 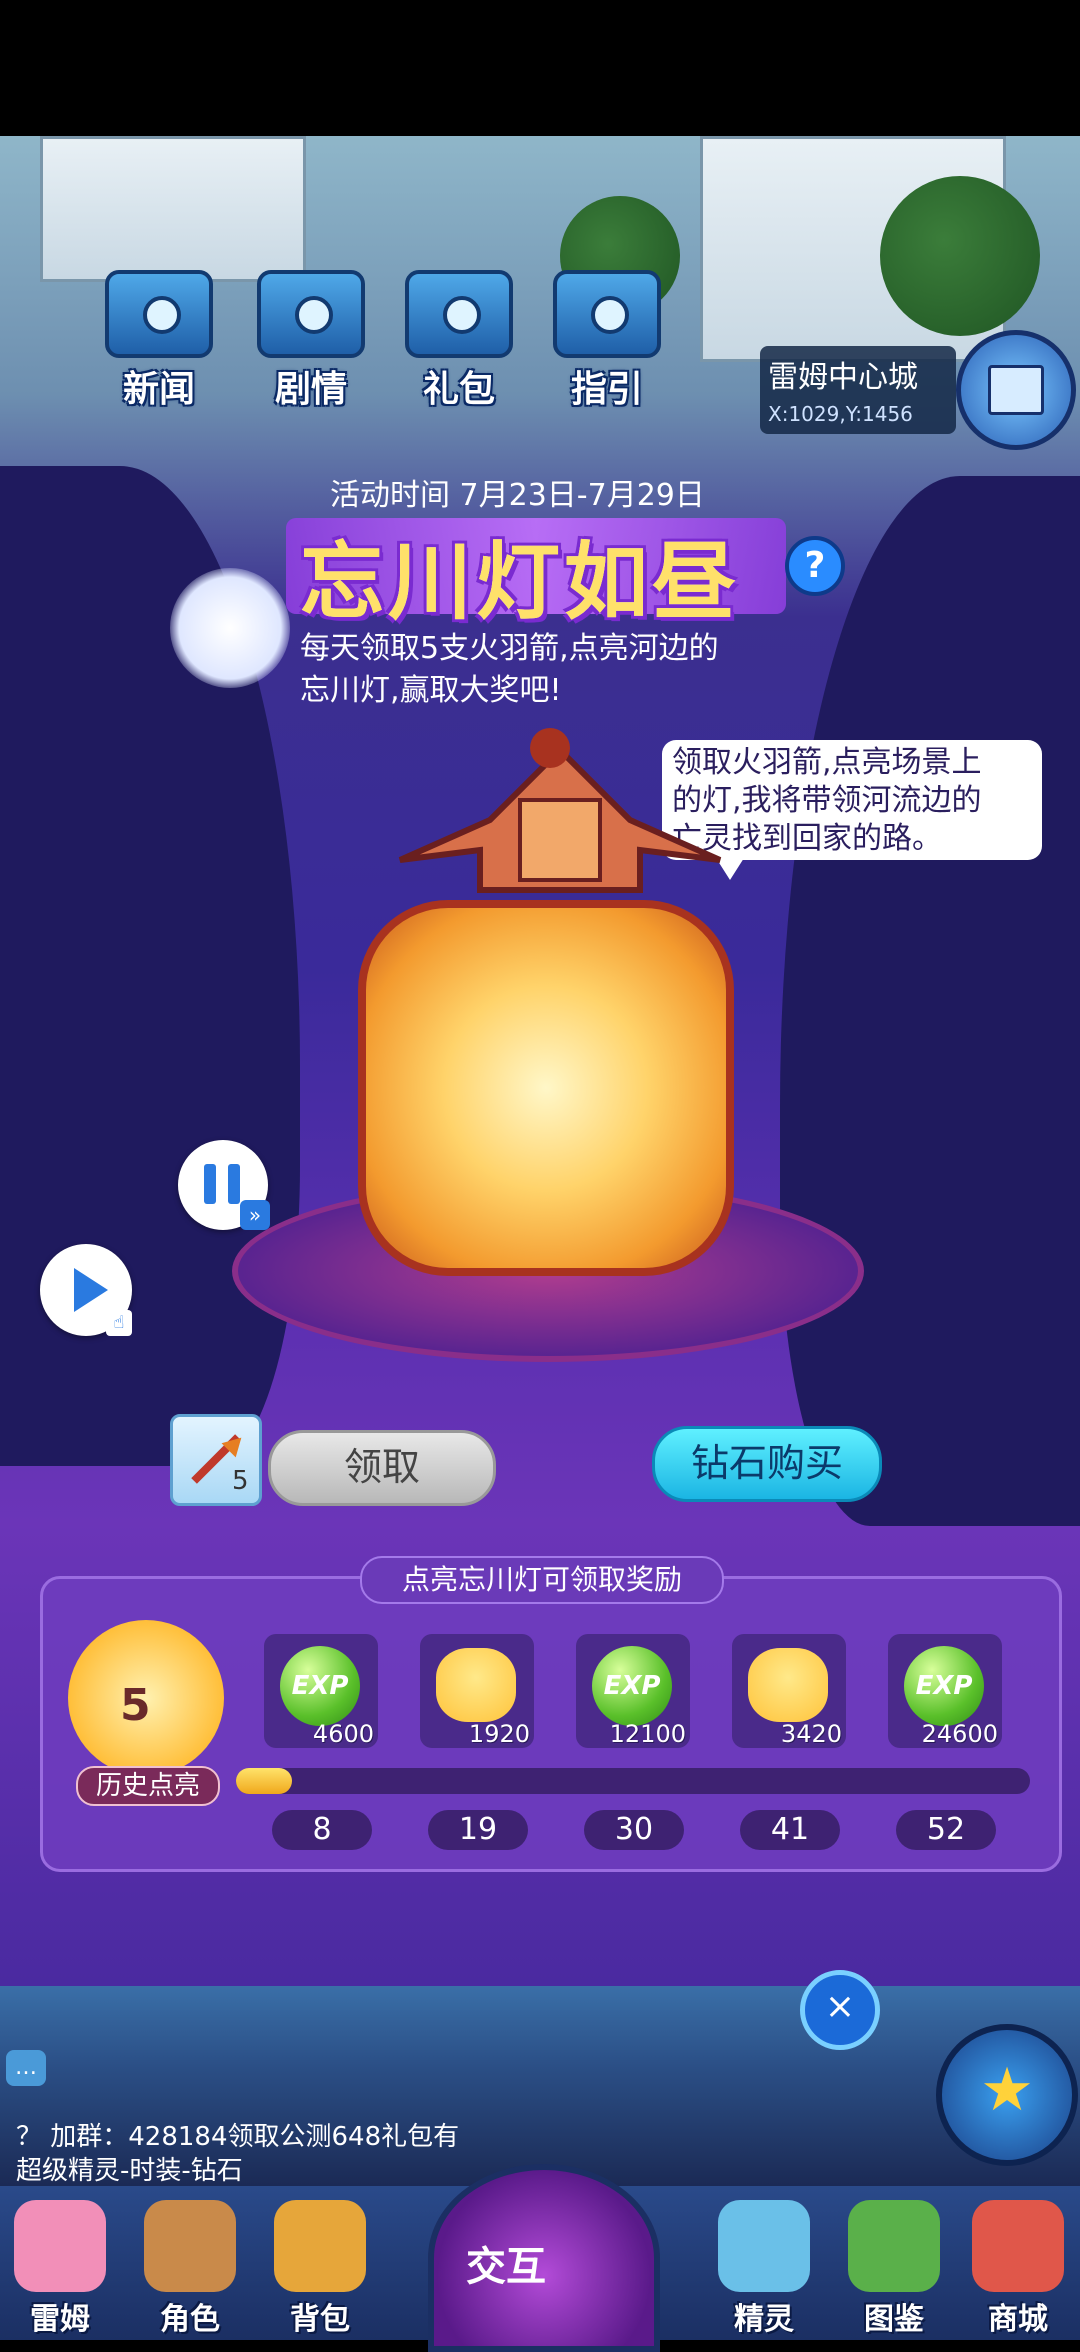 What do you see at coordinates (478, 1830) in the screenshot?
I see `milestone-label: 19` at bounding box center [478, 1830].